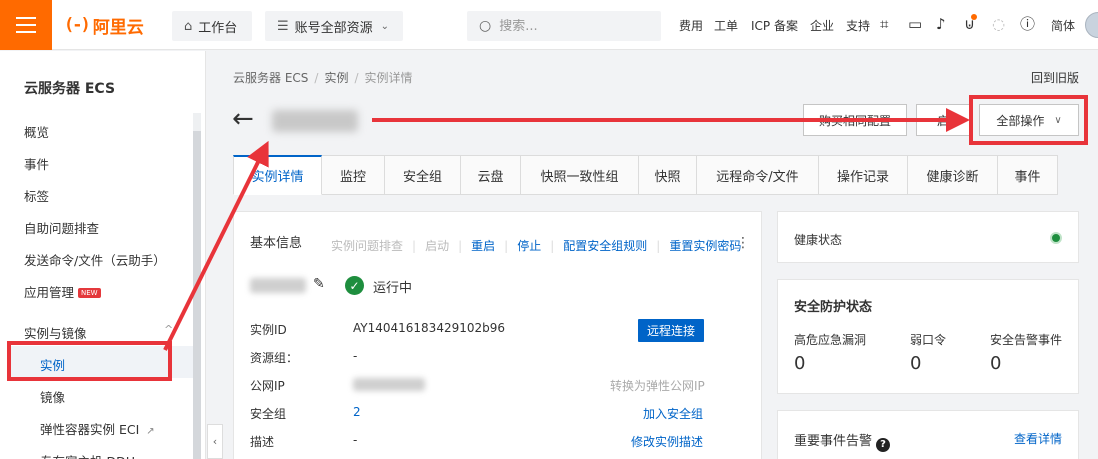 This screenshot has height=459, width=1098. Describe the element at coordinates (485, 26) in the screenshot. I see `search-icon: ○` at that location.